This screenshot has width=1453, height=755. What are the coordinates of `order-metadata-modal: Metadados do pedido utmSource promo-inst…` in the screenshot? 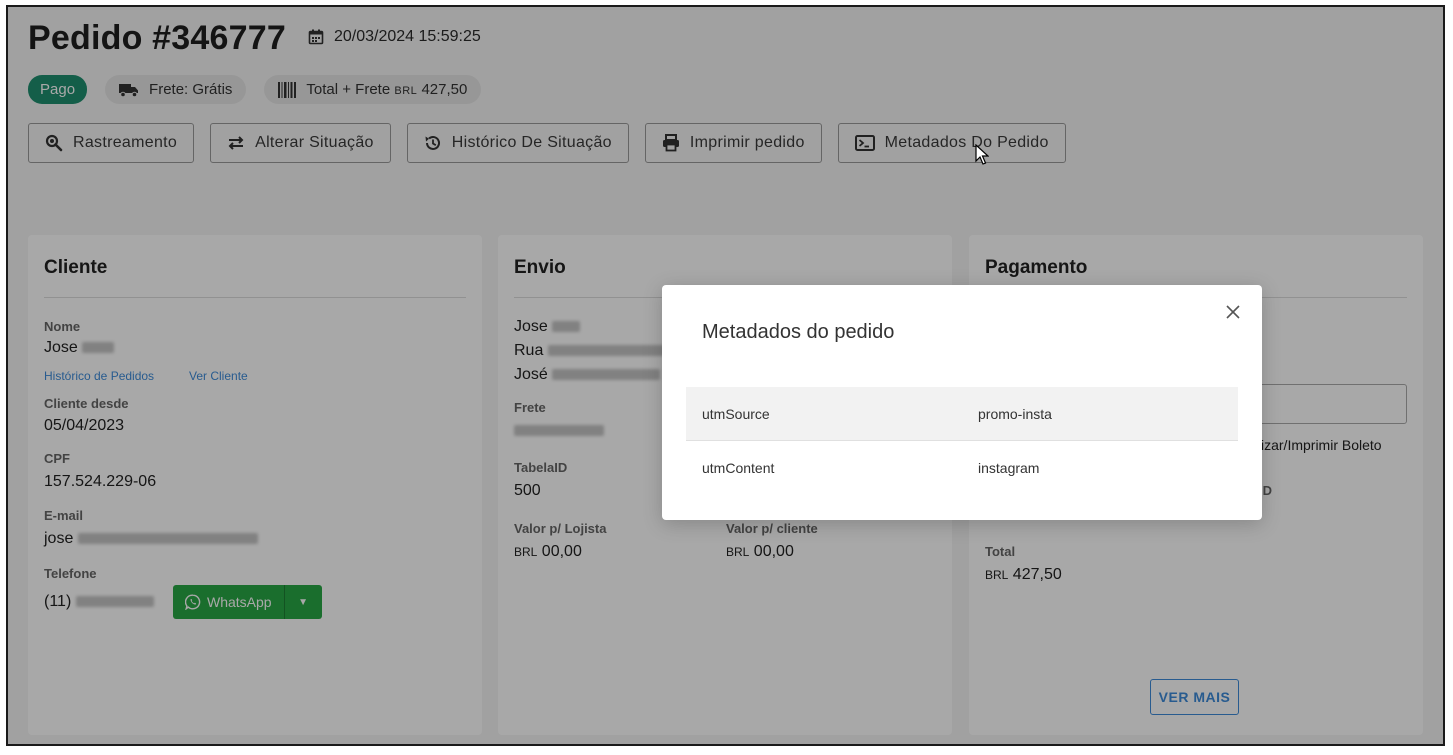 It's located at (962, 402).